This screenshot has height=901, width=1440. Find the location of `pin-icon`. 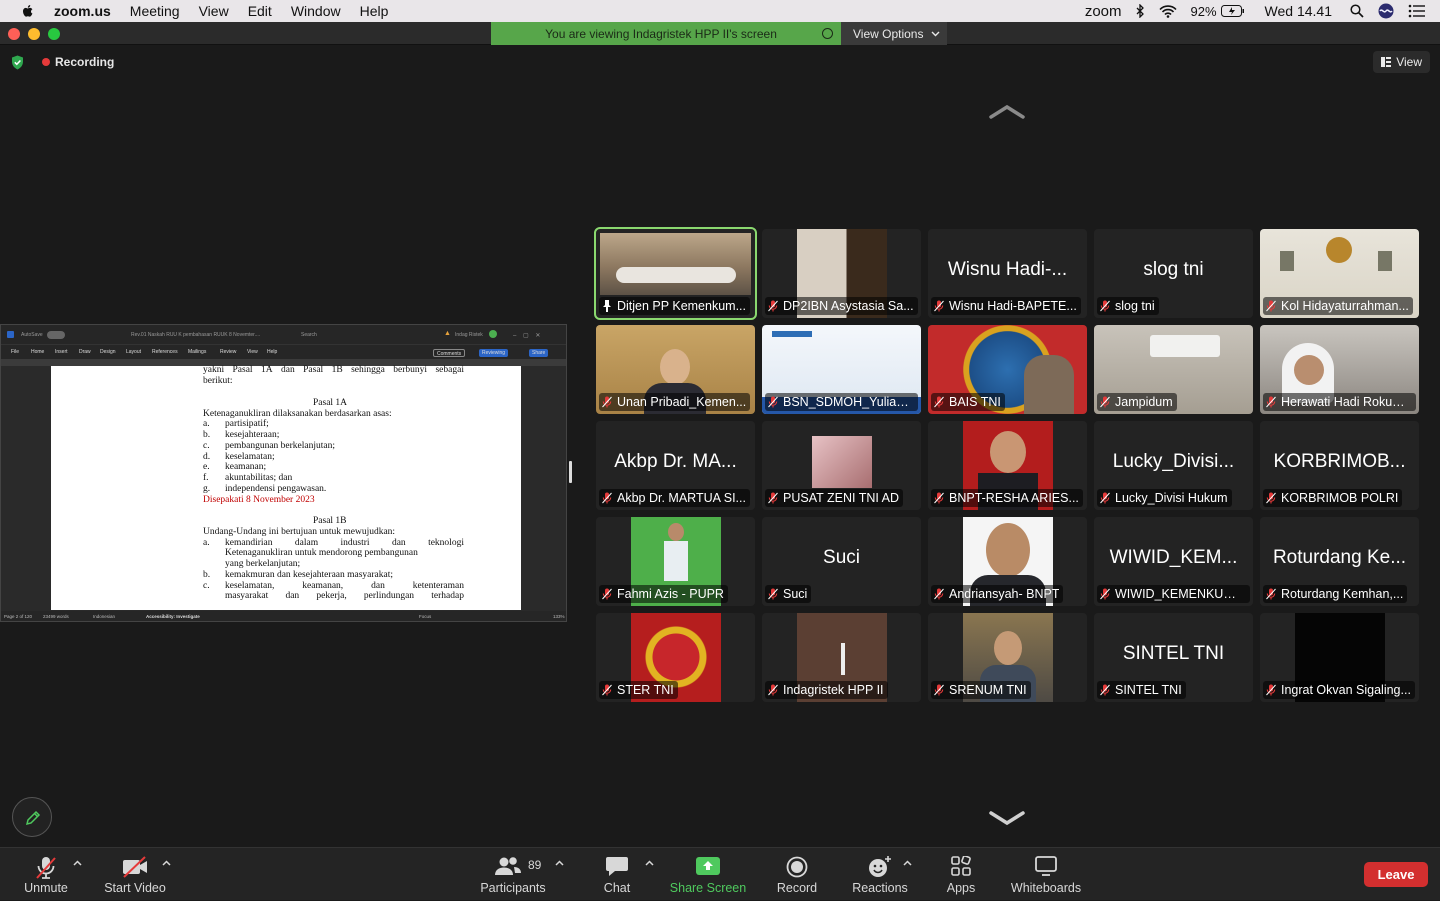

pin-icon is located at coordinates (607, 306).